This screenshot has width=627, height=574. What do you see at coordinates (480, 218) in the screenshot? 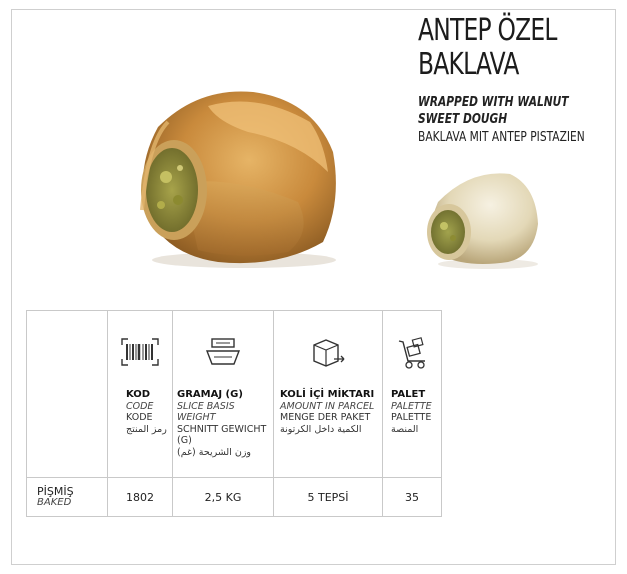
I see `baklava-small-image` at bounding box center [480, 218].